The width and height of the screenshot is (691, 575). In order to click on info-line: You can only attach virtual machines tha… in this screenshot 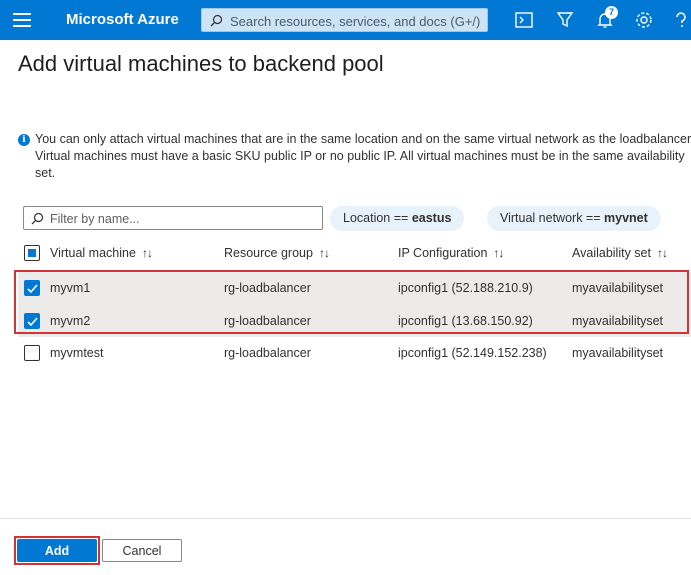, I will do `click(363, 139)`.